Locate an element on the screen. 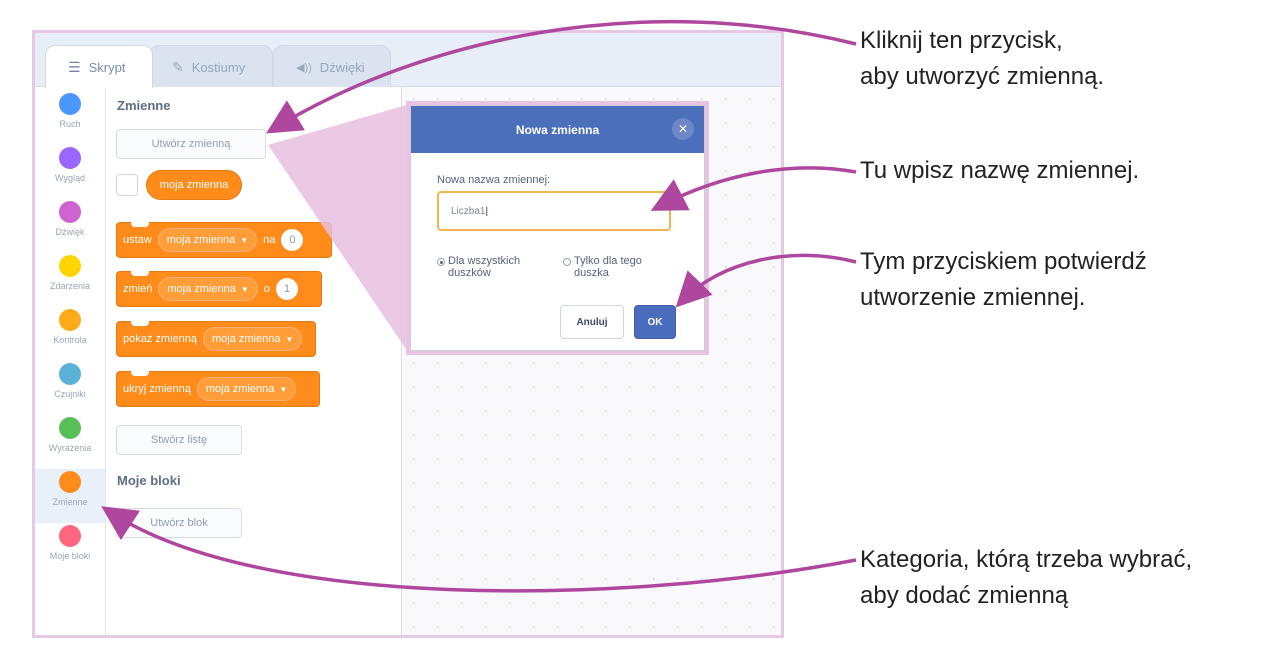 Image resolution: width=1287 pixels, height=662 pixels. tab-sounds: ◀)) Dźwięki is located at coordinates (332, 67).